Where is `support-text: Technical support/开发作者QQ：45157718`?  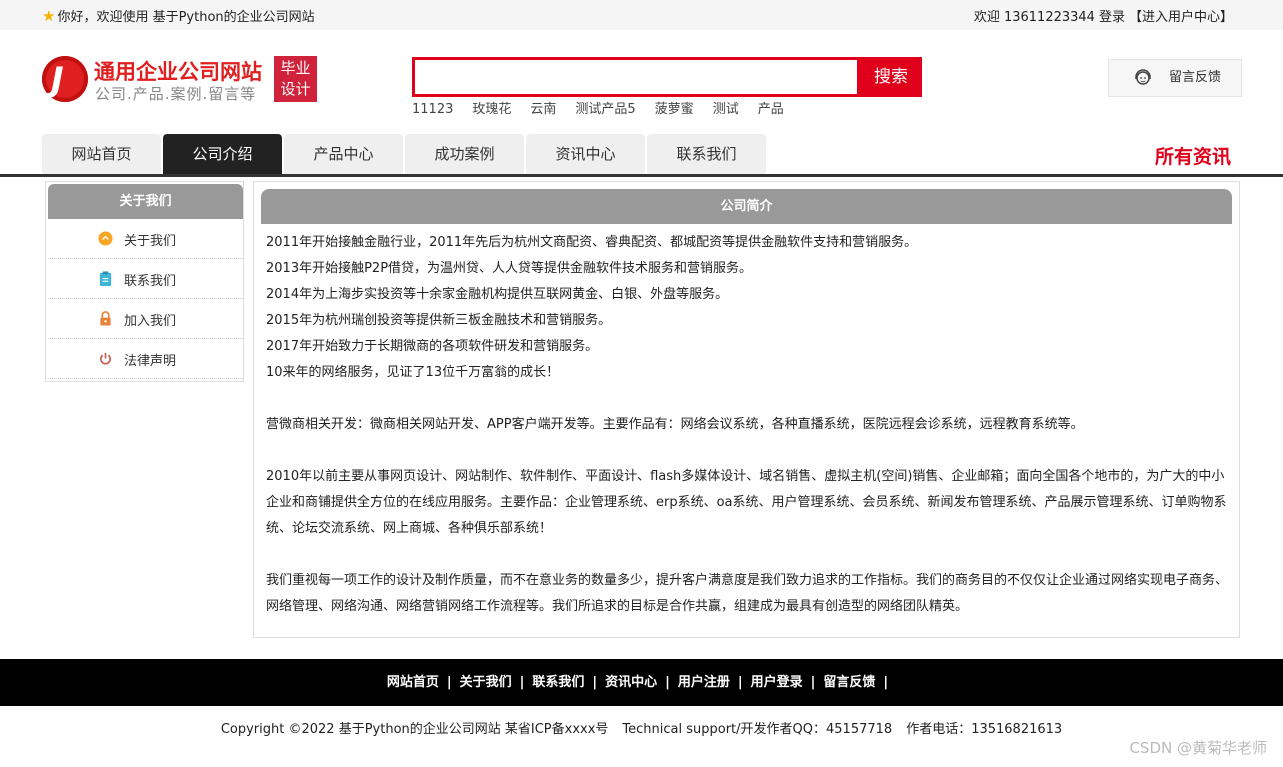
support-text: Technical support/开发作者QQ：45157718 is located at coordinates (757, 729).